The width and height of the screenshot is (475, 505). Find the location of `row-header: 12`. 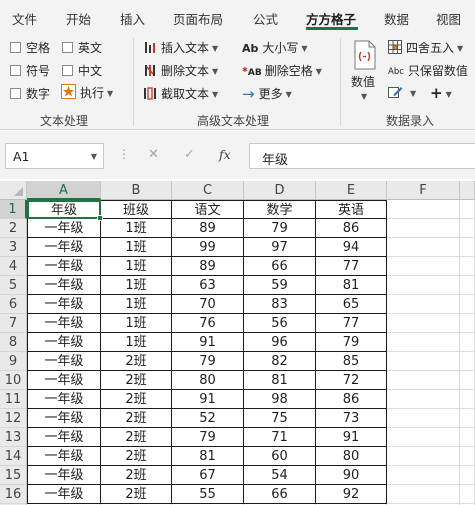

row-header: 12 is located at coordinates (13, 418).